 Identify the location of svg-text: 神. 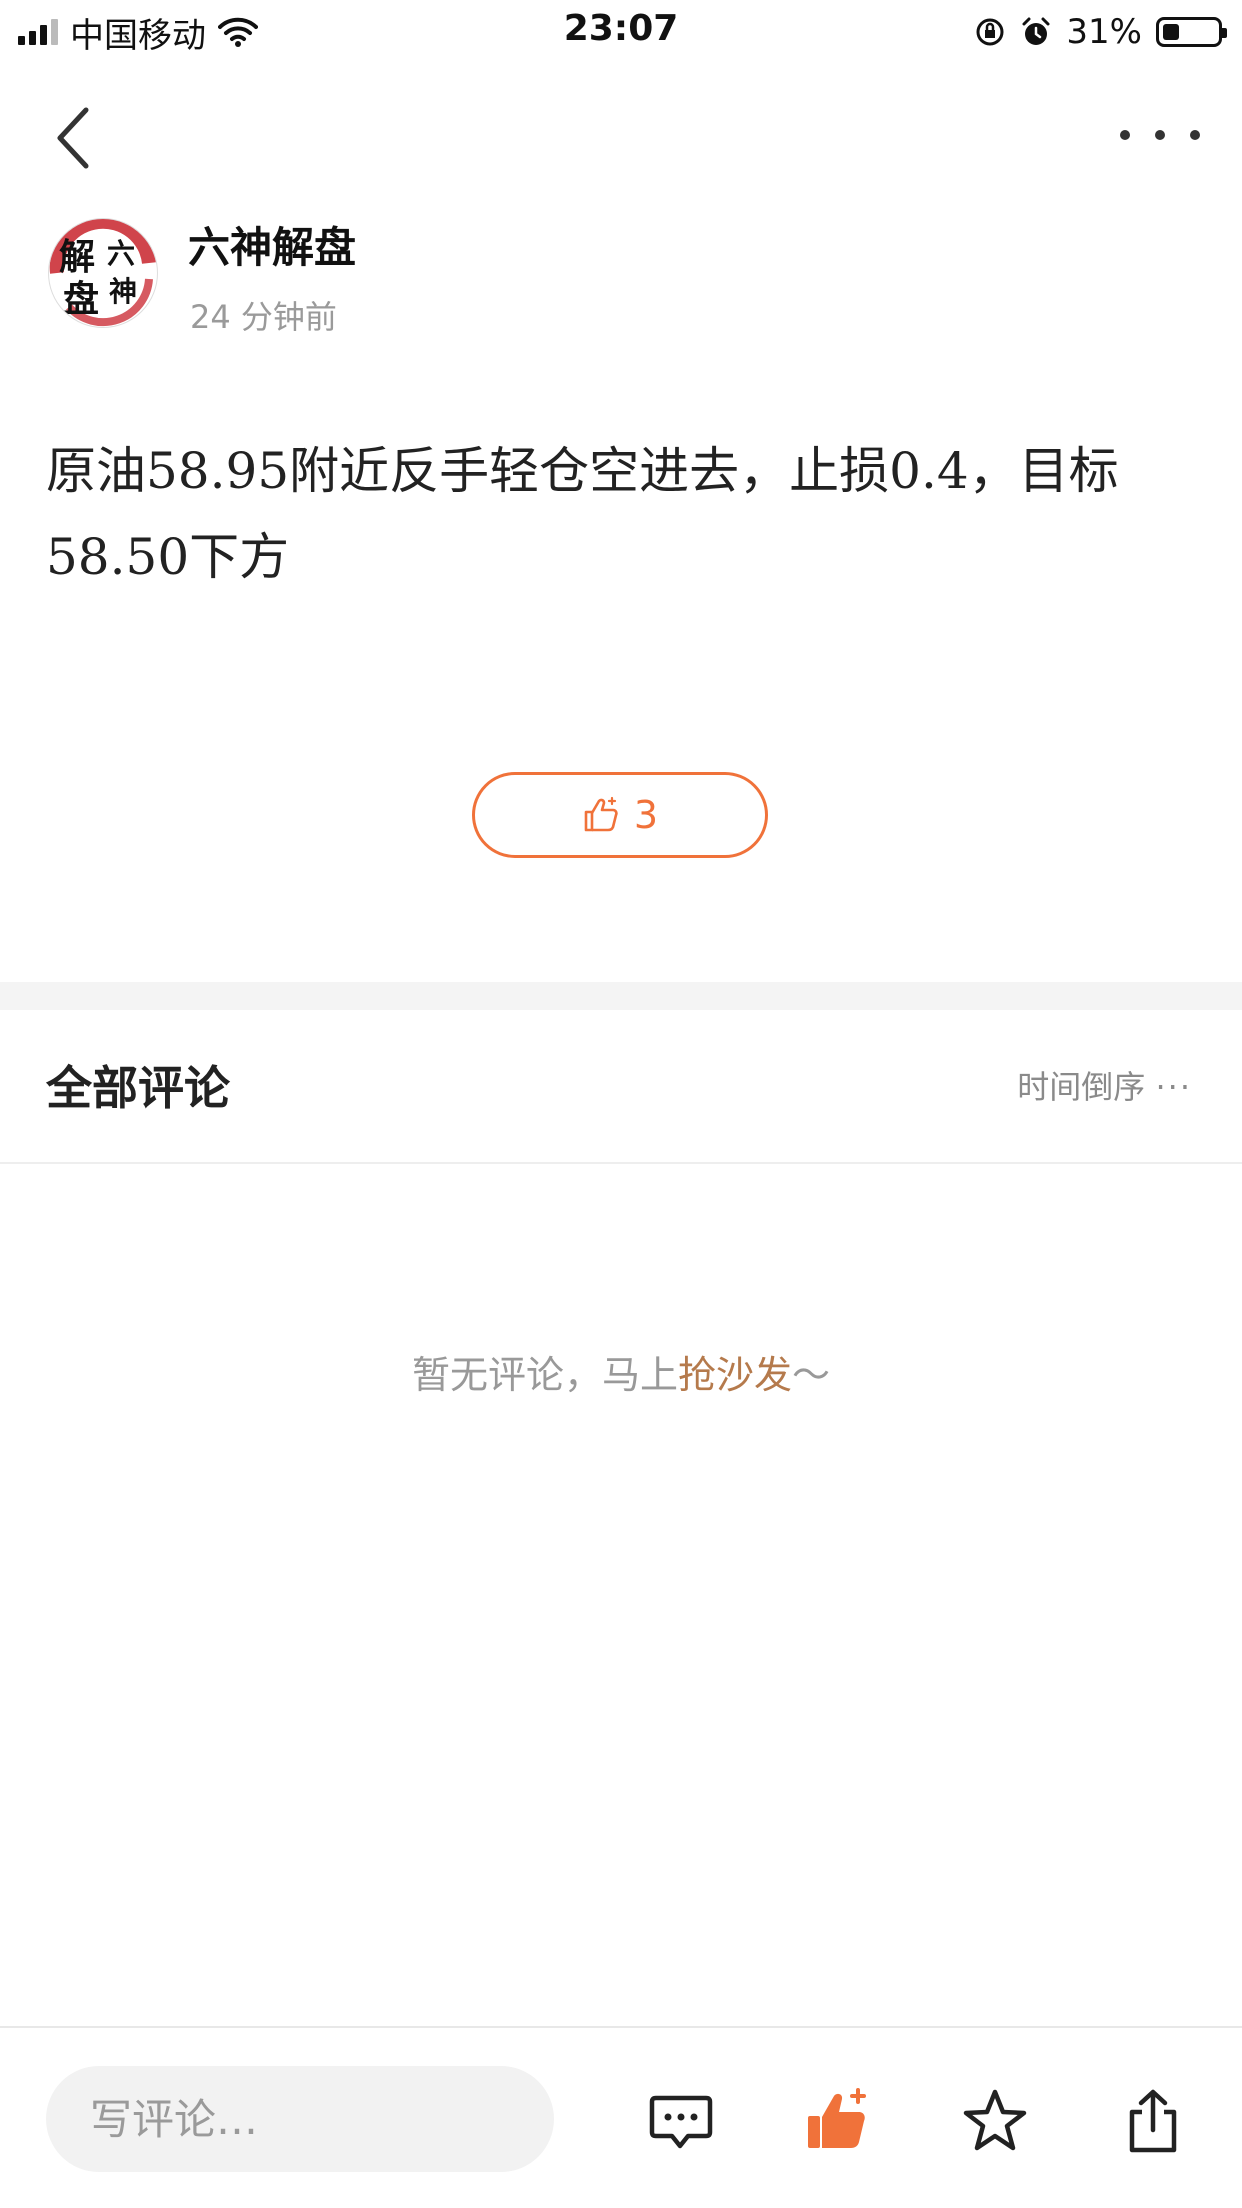
(123, 291).